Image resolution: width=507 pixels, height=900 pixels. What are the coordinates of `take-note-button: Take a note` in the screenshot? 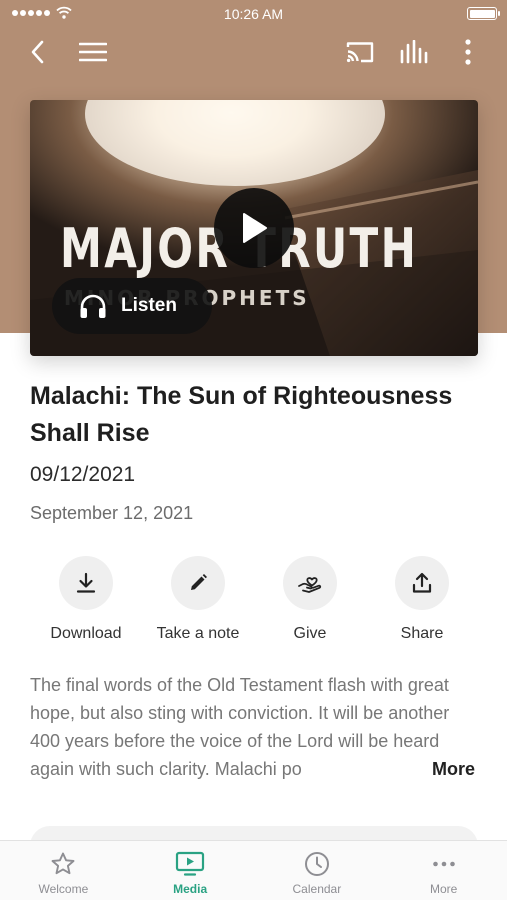 It's located at (198, 599).